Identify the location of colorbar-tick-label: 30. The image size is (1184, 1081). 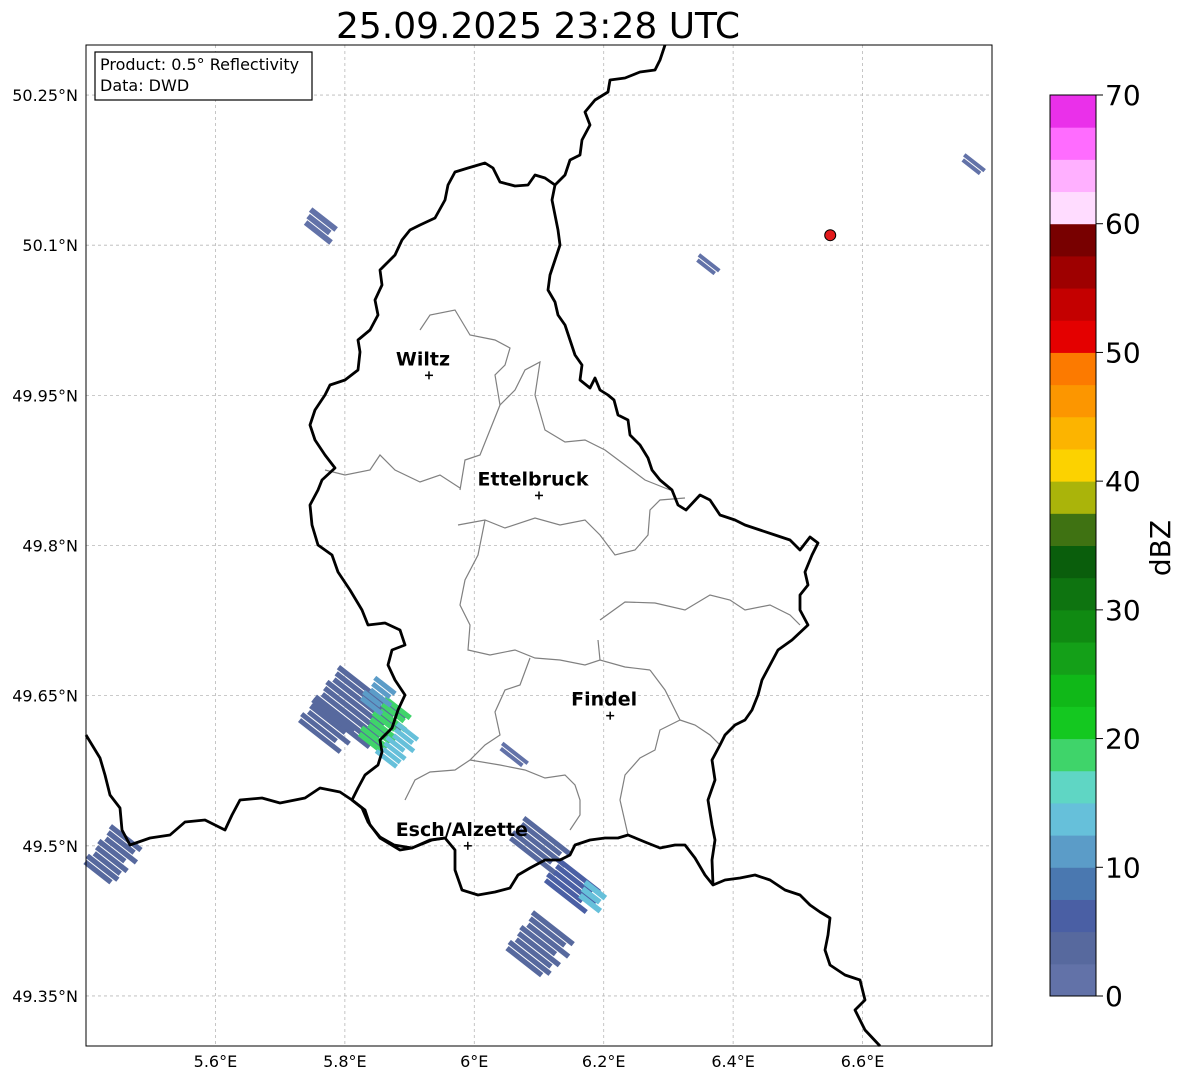
(1123, 610).